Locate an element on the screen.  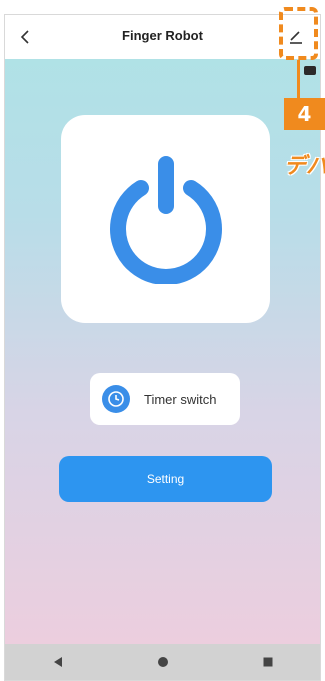
power-icon is located at coordinates (165, 220).